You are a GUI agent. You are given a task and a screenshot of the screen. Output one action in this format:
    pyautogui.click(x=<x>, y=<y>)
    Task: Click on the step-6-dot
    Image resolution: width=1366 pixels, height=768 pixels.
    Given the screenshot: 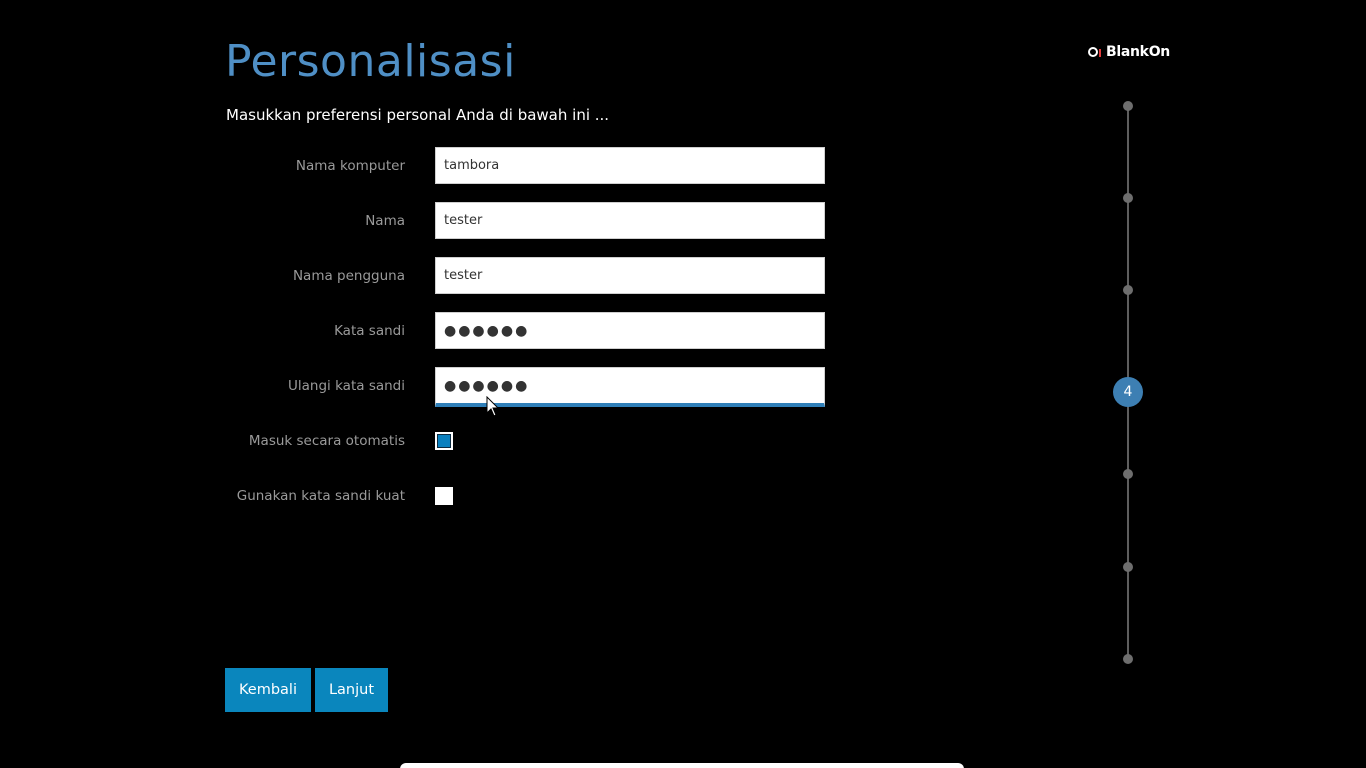 What is the action you would take?
    pyautogui.click(x=1128, y=567)
    